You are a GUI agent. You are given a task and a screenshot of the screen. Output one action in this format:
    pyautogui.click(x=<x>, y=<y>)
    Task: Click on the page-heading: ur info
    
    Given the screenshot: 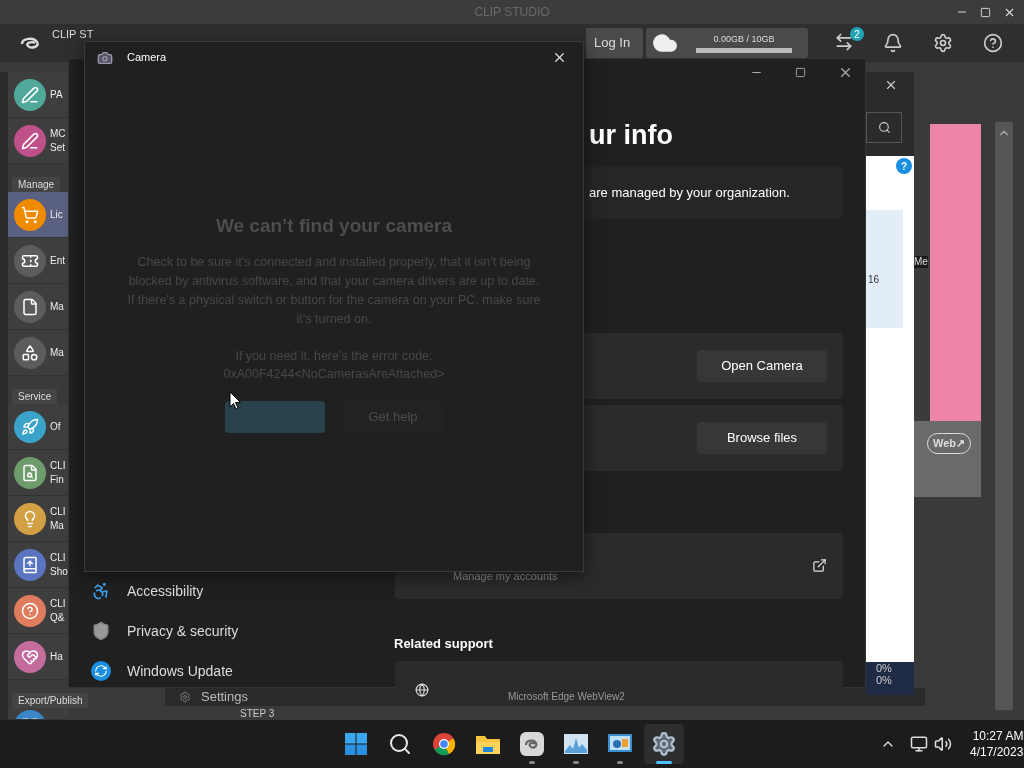 What is the action you would take?
    pyautogui.click(x=631, y=135)
    